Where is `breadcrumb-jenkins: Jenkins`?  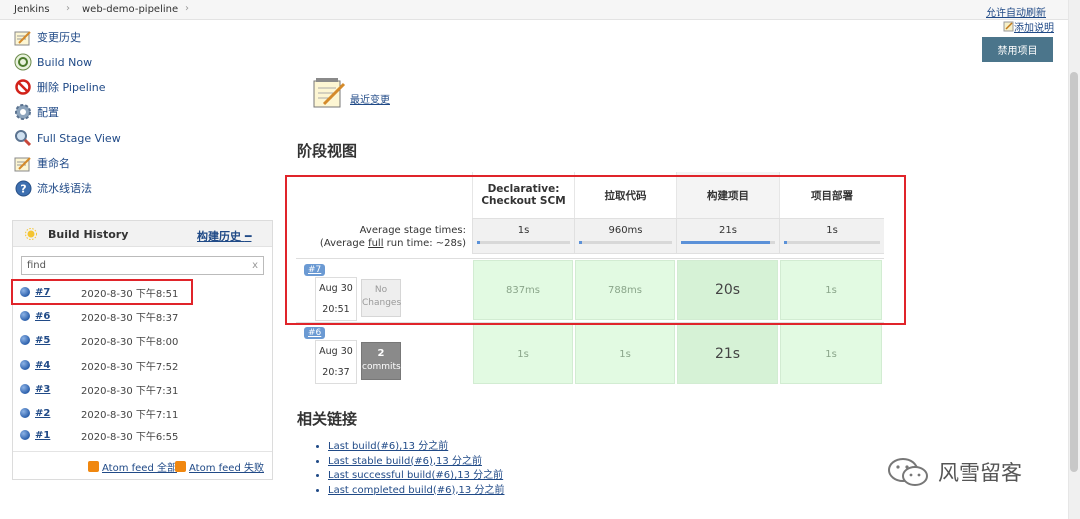 breadcrumb-jenkins: Jenkins is located at coordinates (32, 9).